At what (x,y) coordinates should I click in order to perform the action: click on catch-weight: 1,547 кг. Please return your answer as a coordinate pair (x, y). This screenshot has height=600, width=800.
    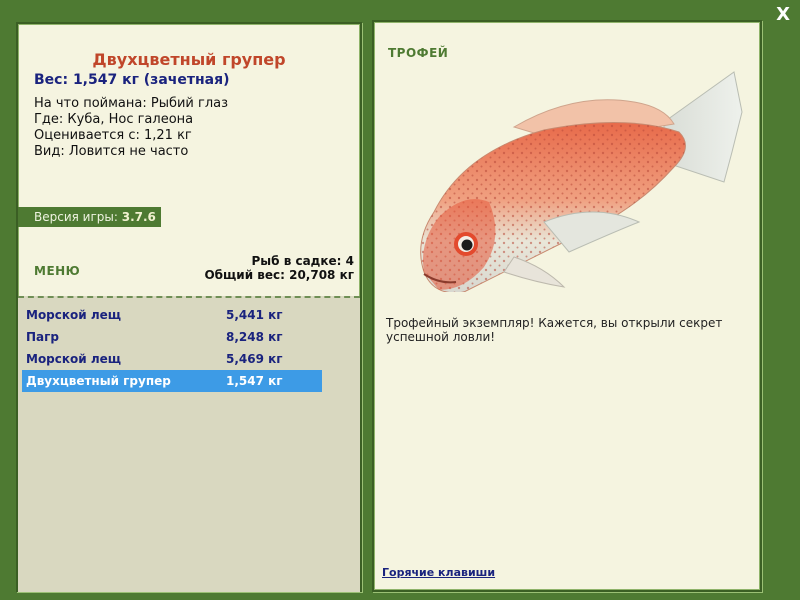
    Looking at the image, I should click on (254, 381).